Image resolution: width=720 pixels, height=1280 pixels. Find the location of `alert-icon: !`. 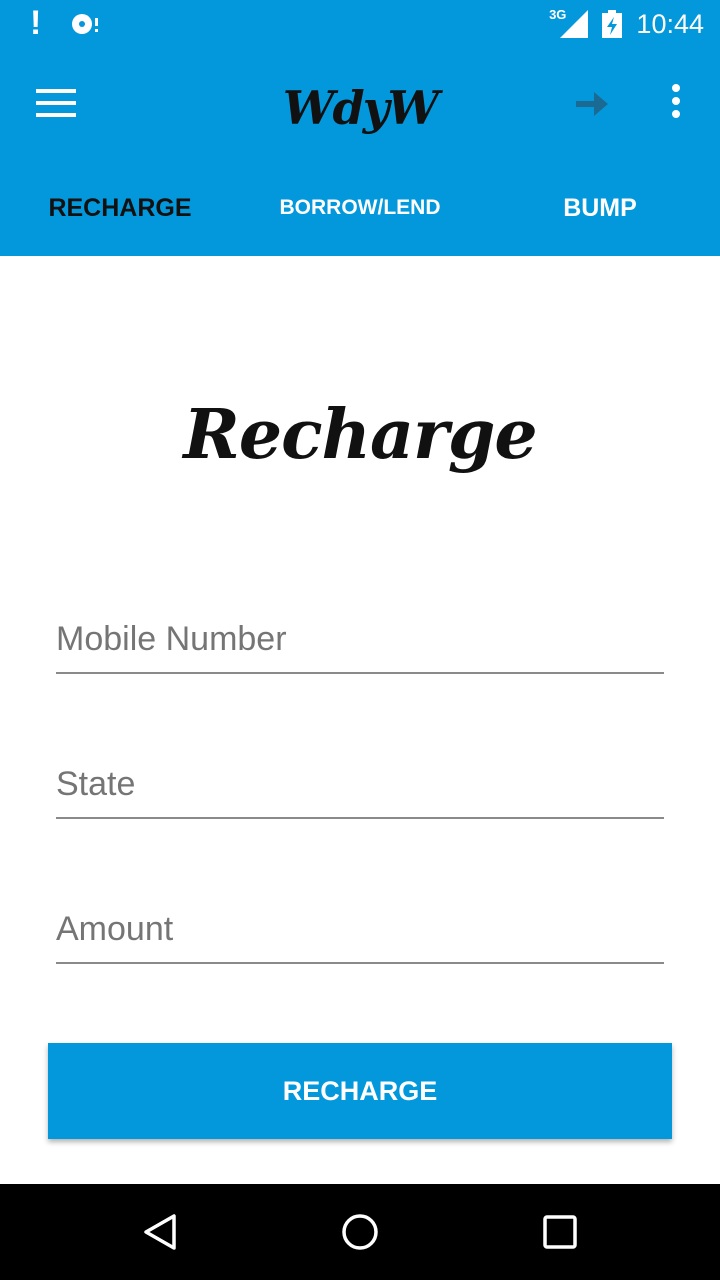

alert-icon: ! is located at coordinates (36, 23).